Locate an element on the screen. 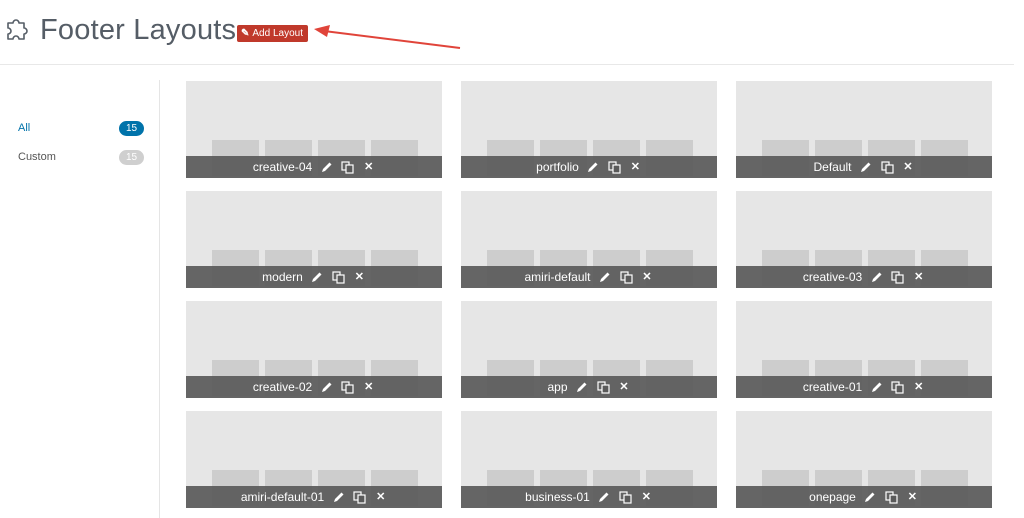 Image resolution: width=1024 pixels, height=518 pixels. layout-name: business-01 is located at coordinates (557, 497).